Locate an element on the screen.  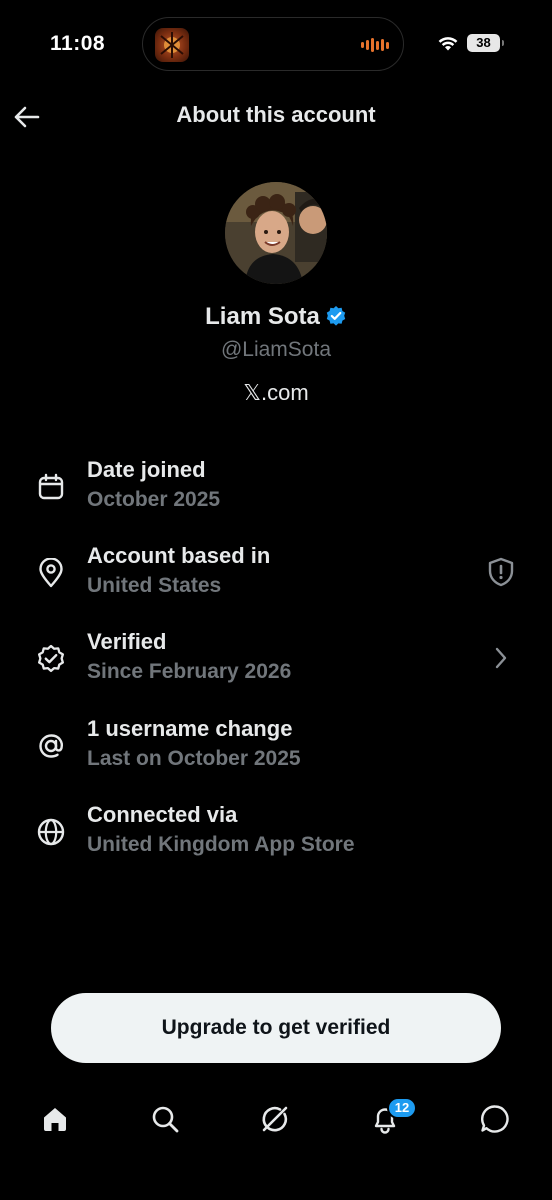
info-title: Verified is located at coordinates (127, 641).